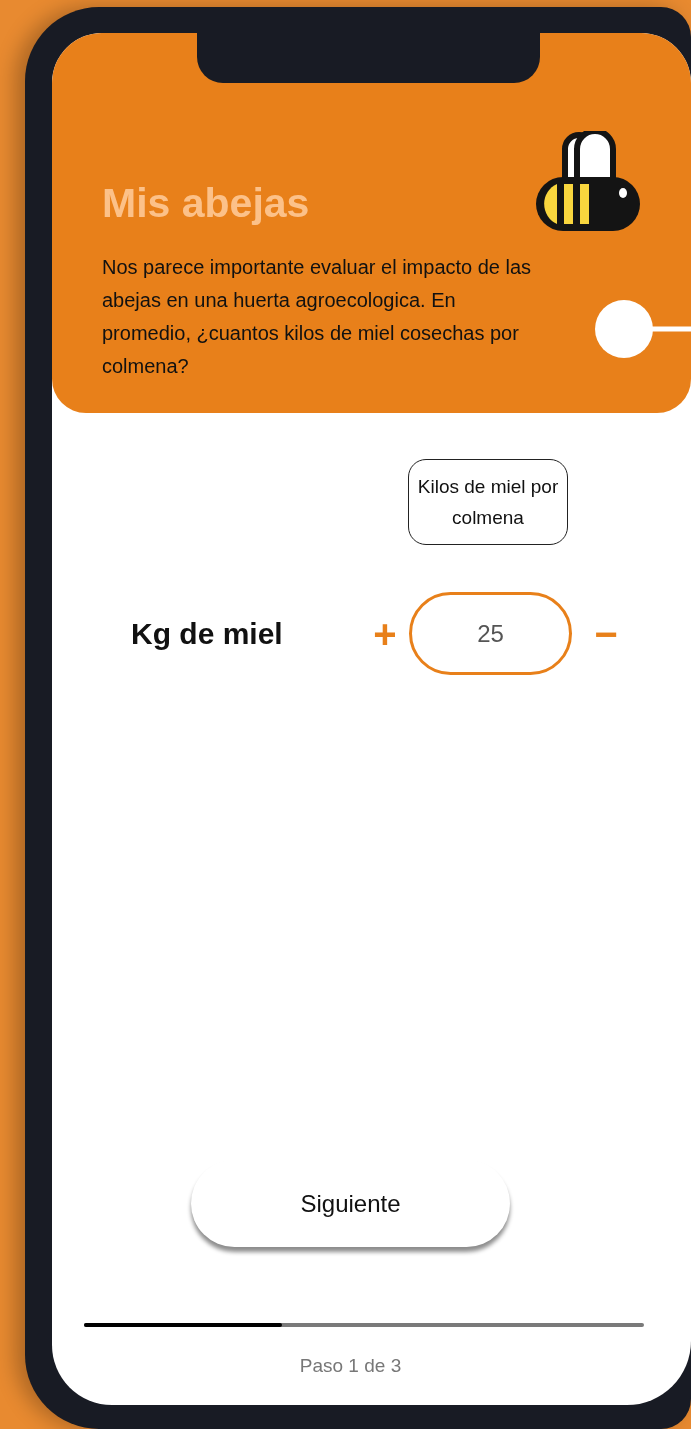  Describe the element at coordinates (350, 1203) in the screenshot. I see `next-button: Siguiente` at that location.